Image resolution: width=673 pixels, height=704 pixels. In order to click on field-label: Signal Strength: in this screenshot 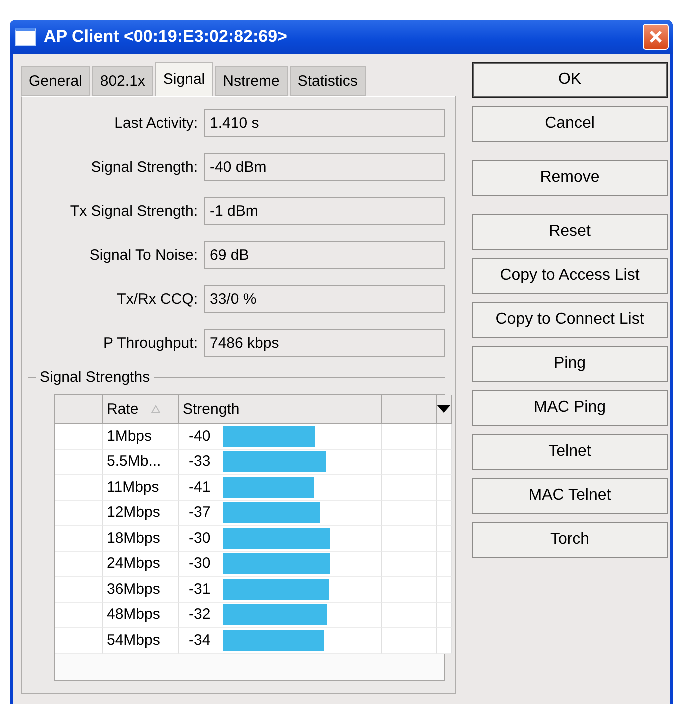, I will do `click(144, 167)`.